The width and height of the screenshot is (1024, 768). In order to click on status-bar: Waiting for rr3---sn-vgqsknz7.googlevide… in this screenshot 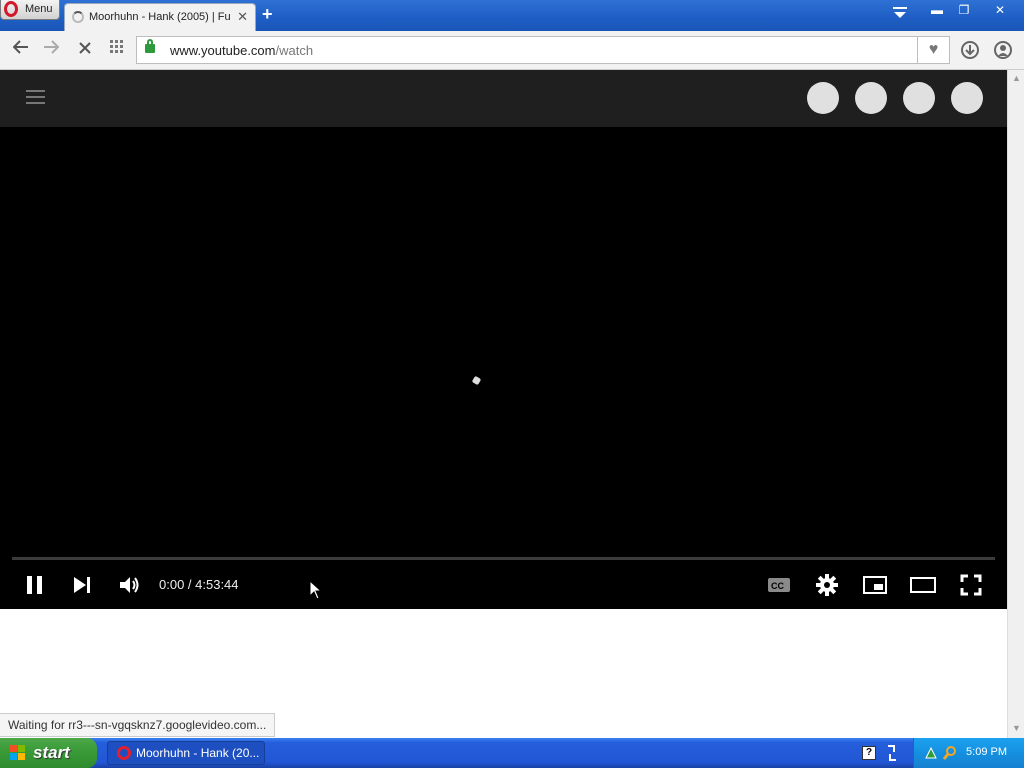, I will do `click(138, 725)`.